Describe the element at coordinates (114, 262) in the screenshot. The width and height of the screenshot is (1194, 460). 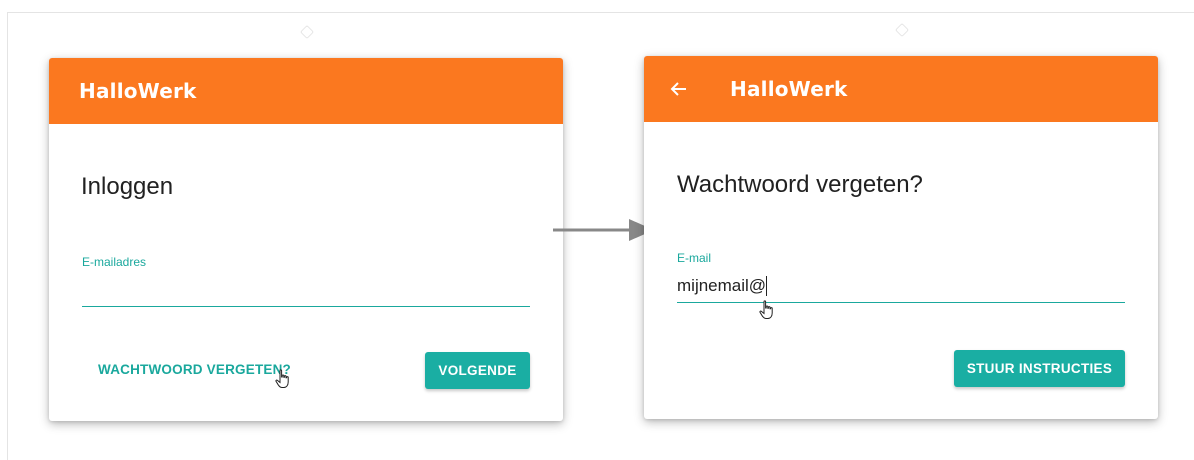
I see `email-field-label: E-mailadres` at that location.